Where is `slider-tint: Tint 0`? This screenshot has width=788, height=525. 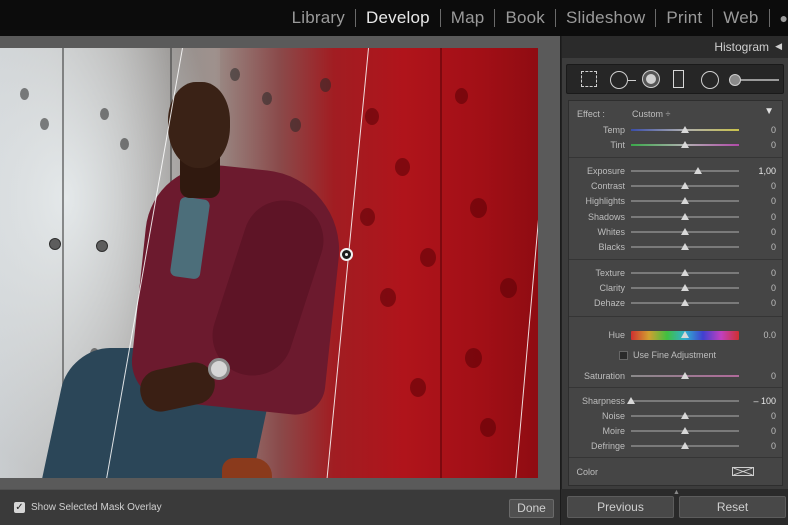 slider-tint: Tint 0 is located at coordinates (675, 145).